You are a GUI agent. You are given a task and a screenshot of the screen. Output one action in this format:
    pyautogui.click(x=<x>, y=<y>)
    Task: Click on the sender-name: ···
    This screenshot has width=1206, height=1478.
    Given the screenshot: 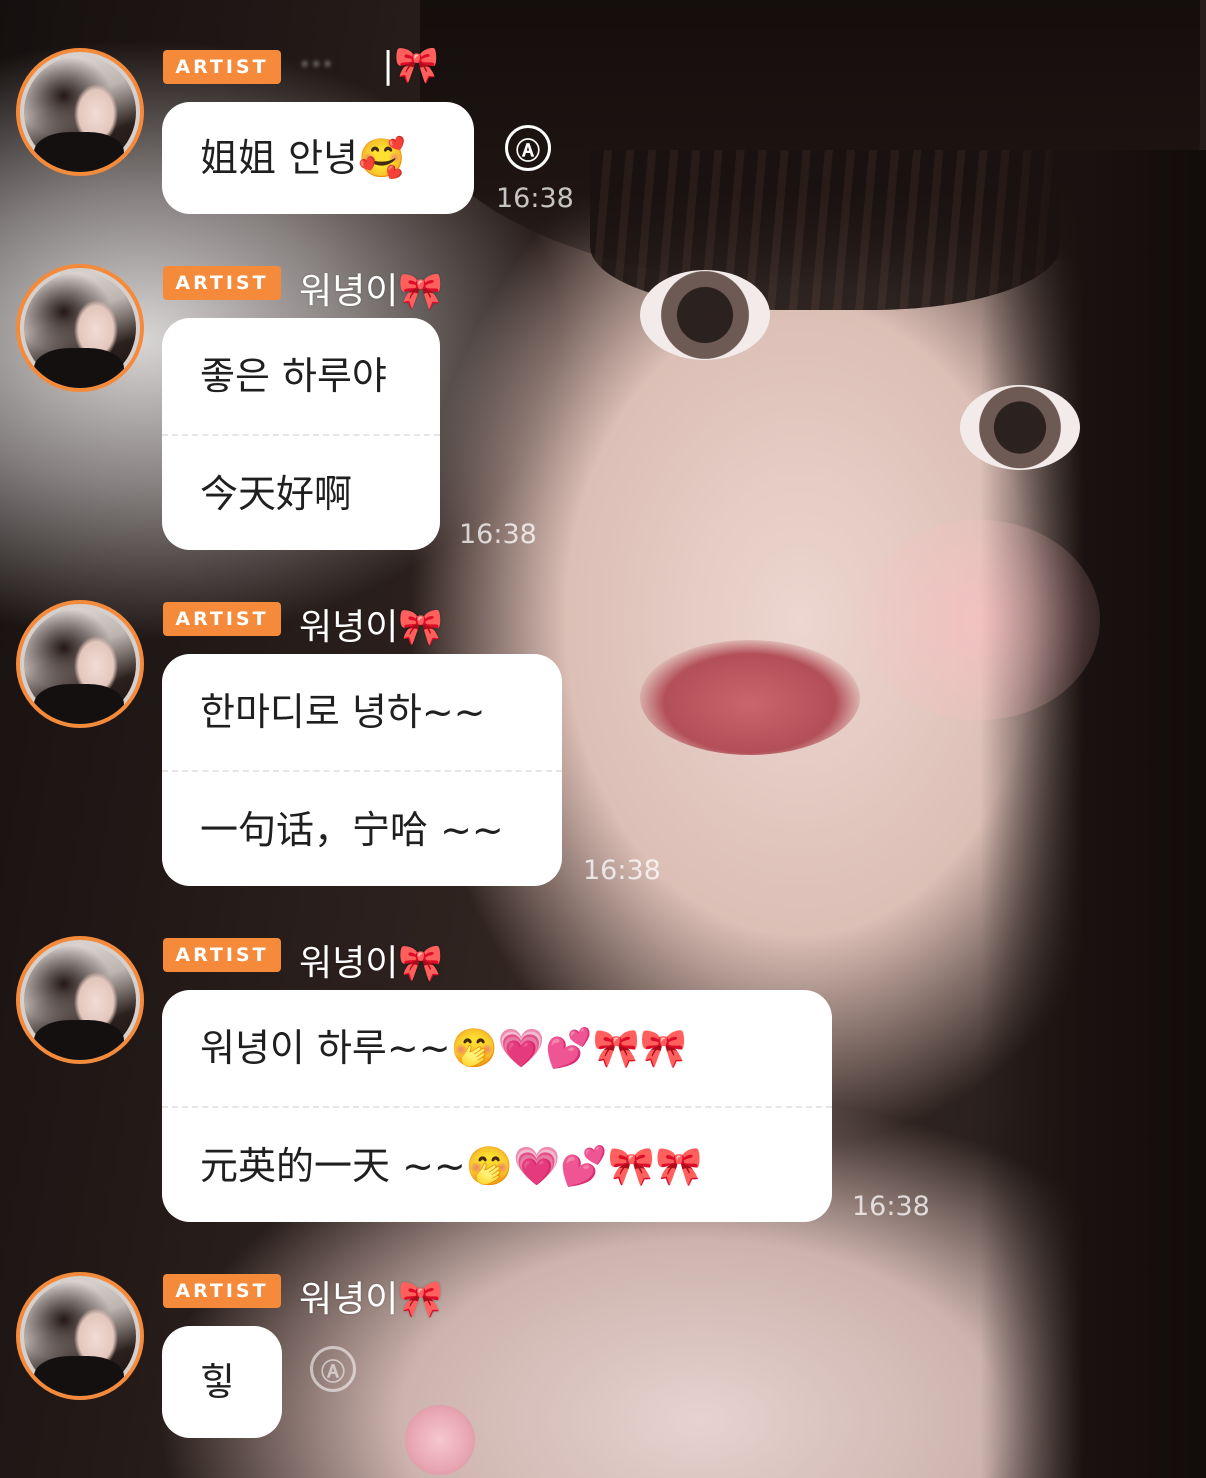 What is the action you would take?
    pyautogui.click(x=316, y=64)
    